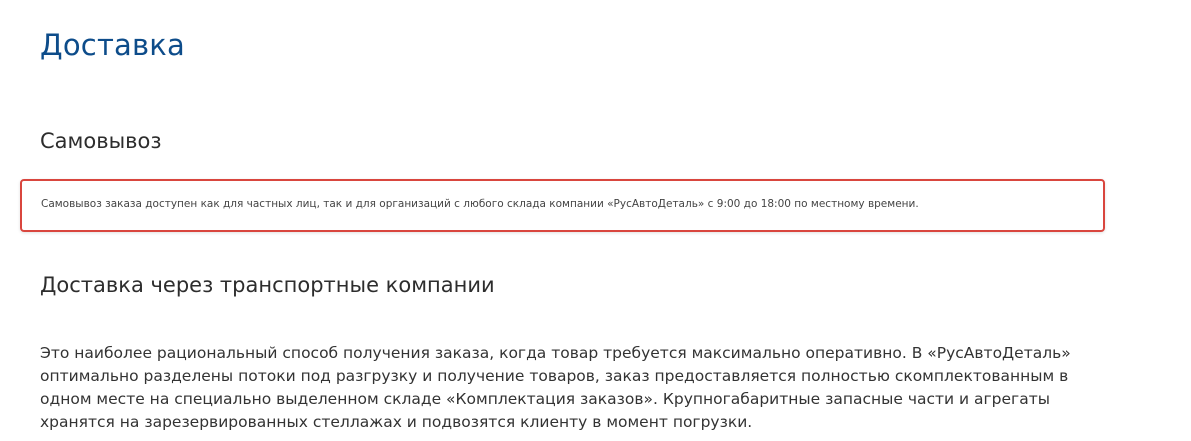 The height and width of the screenshot is (441, 1191). What do you see at coordinates (101, 141) in the screenshot?
I see `pickup-heading: Самовывоз` at bounding box center [101, 141].